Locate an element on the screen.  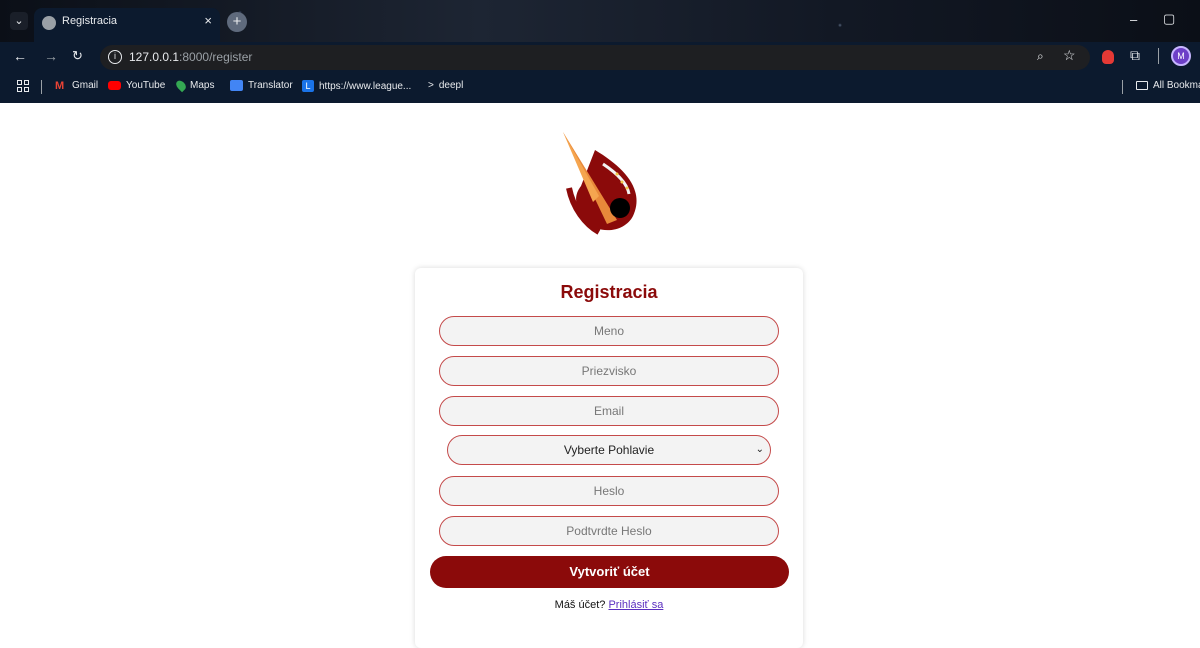
star-icon: ☆ is located at coordinates (1069, 55).